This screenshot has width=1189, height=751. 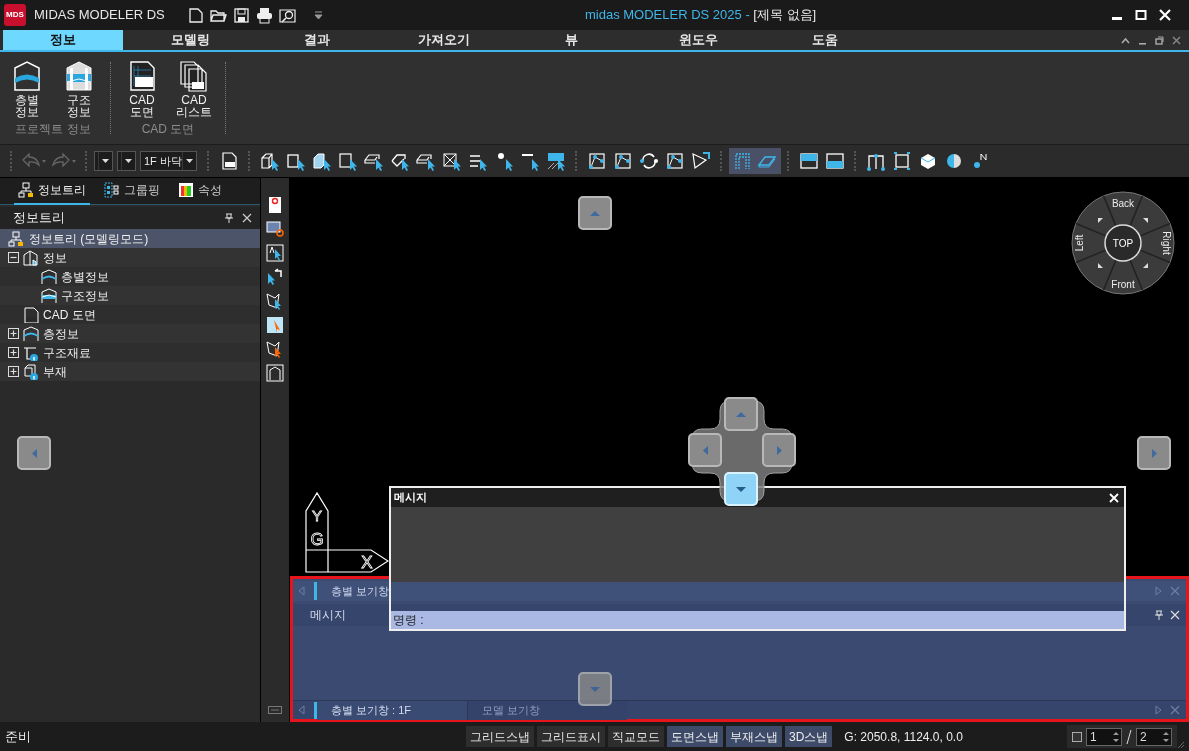 I want to click on document-name: [제목 없음], so click(x=785, y=15).